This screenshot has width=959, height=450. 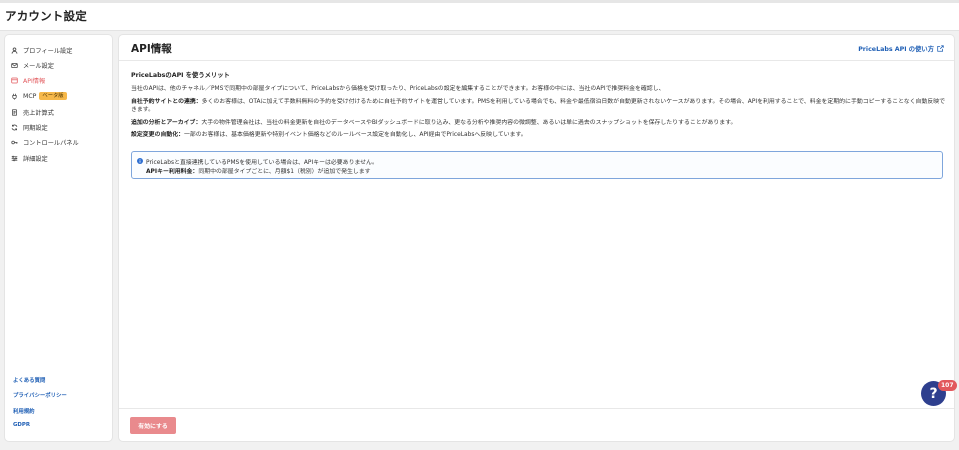 What do you see at coordinates (166, 101) in the screenshot?
I see `benefit-label: 自社予約サイトとの連携：` at bounding box center [166, 101].